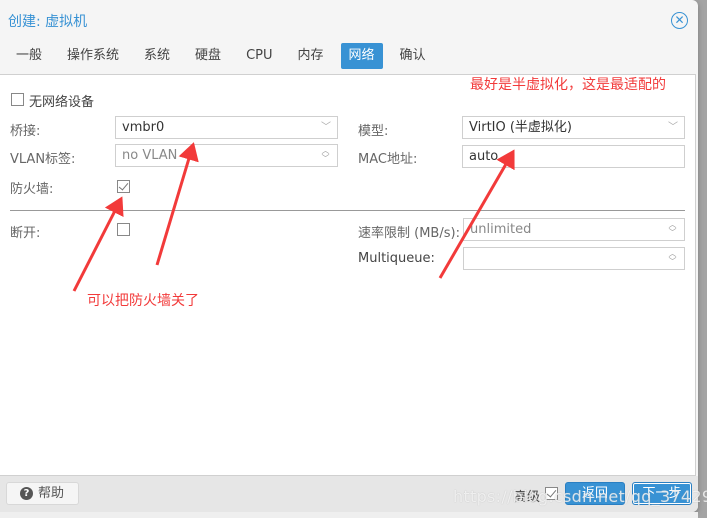 The image size is (707, 518). What do you see at coordinates (25, 233) in the screenshot?
I see `disconnect-label: 断开:` at bounding box center [25, 233].